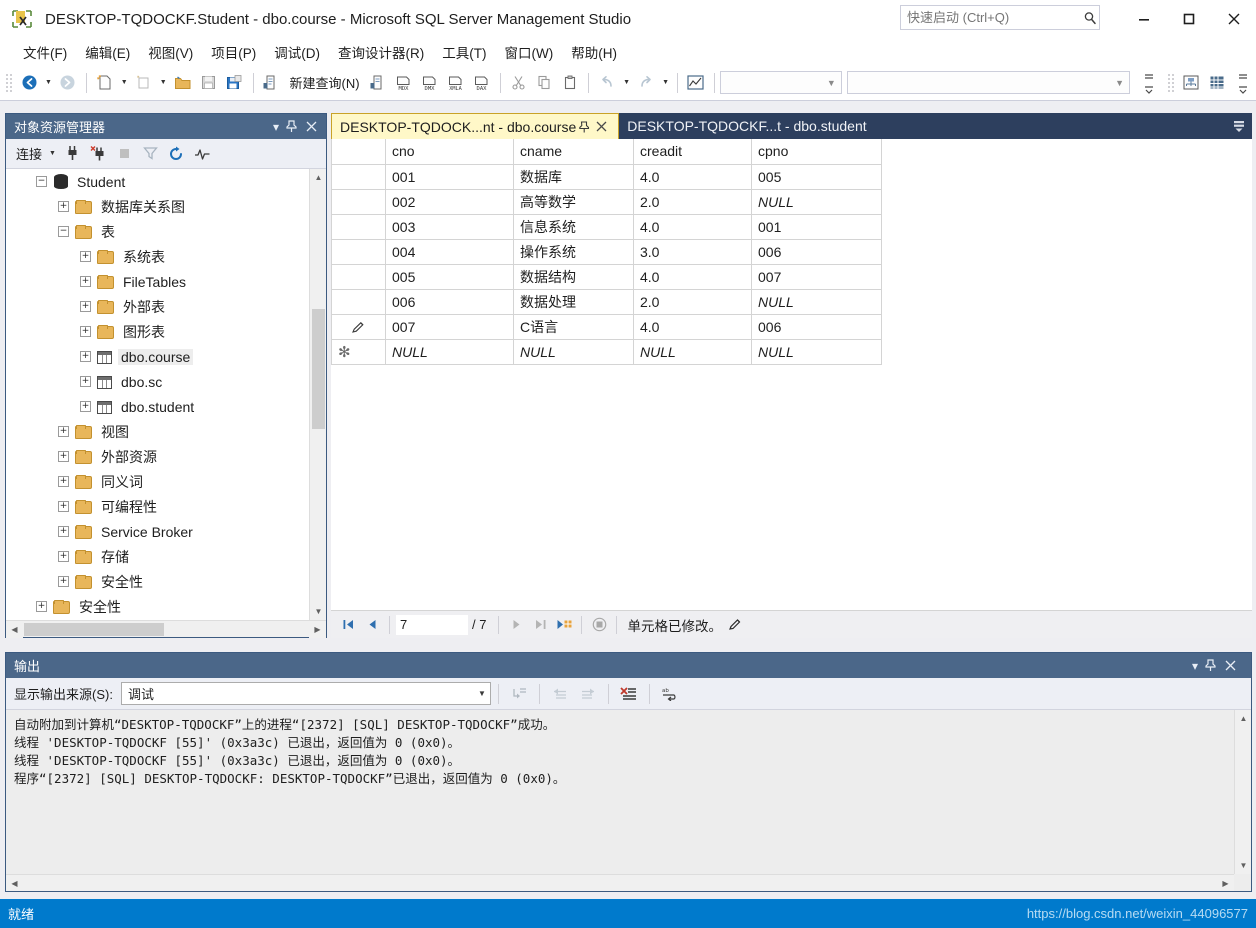 The height and width of the screenshot is (928, 1256). Describe the element at coordinates (94, 629) in the screenshot. I see `hscrollbar-thumb` at that location.